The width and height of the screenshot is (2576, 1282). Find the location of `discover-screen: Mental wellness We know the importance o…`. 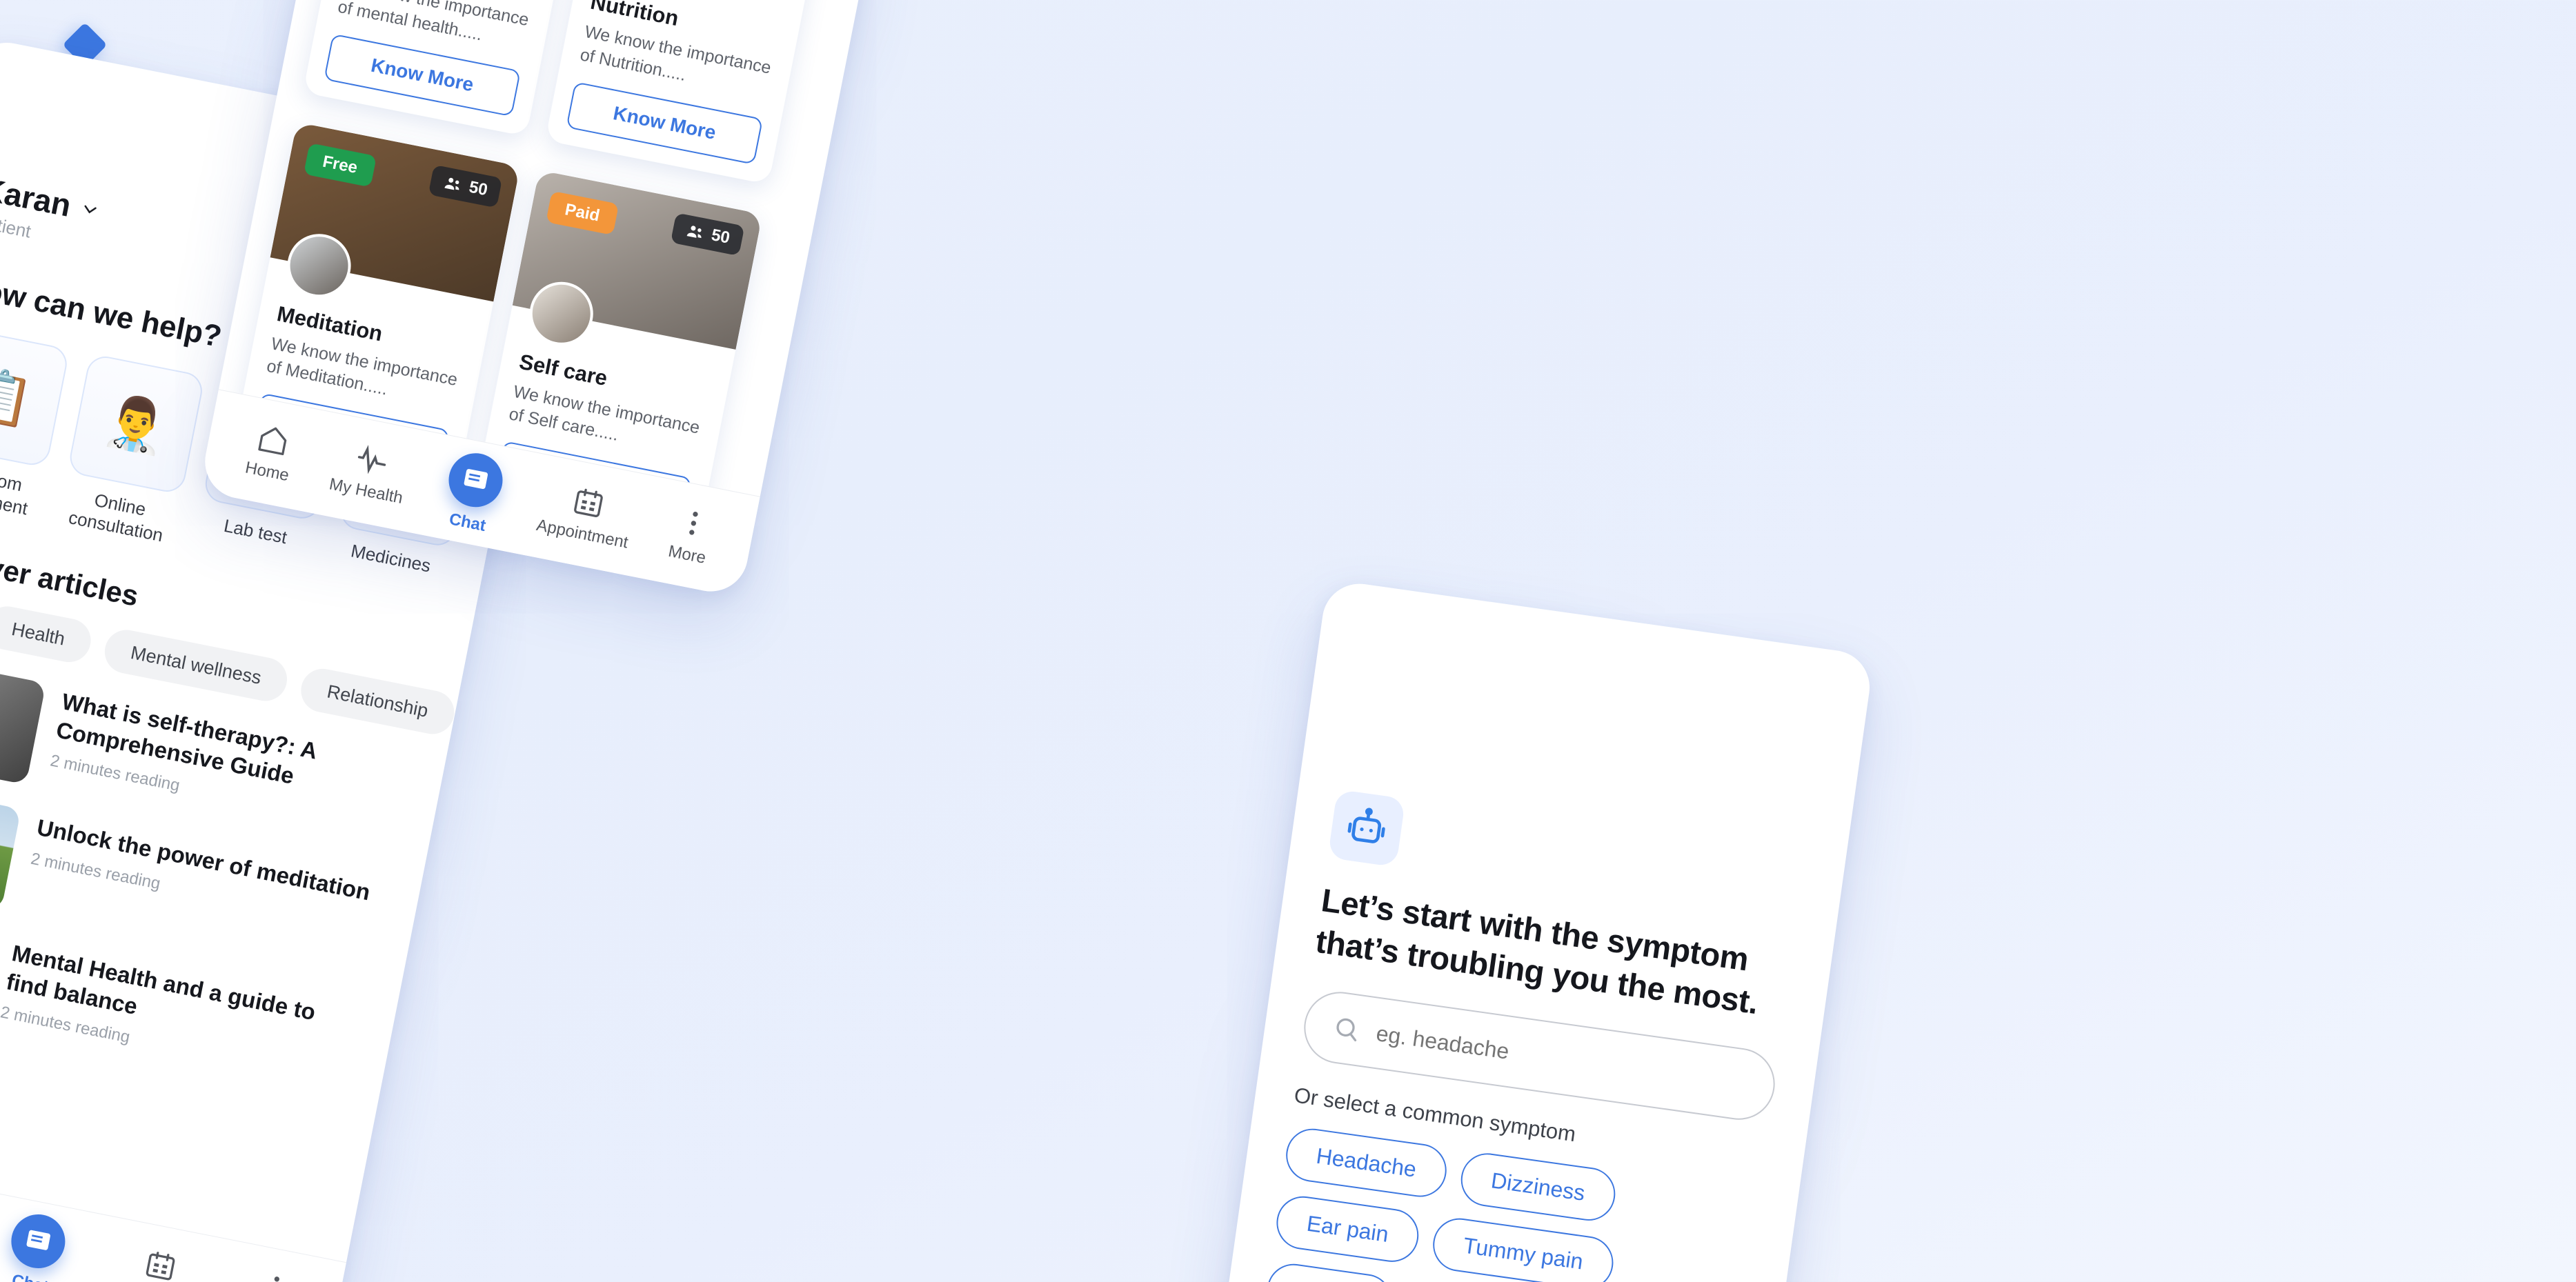

discover-screen: Mental wellness We know the importance o… is located at coordinates (545, 299).